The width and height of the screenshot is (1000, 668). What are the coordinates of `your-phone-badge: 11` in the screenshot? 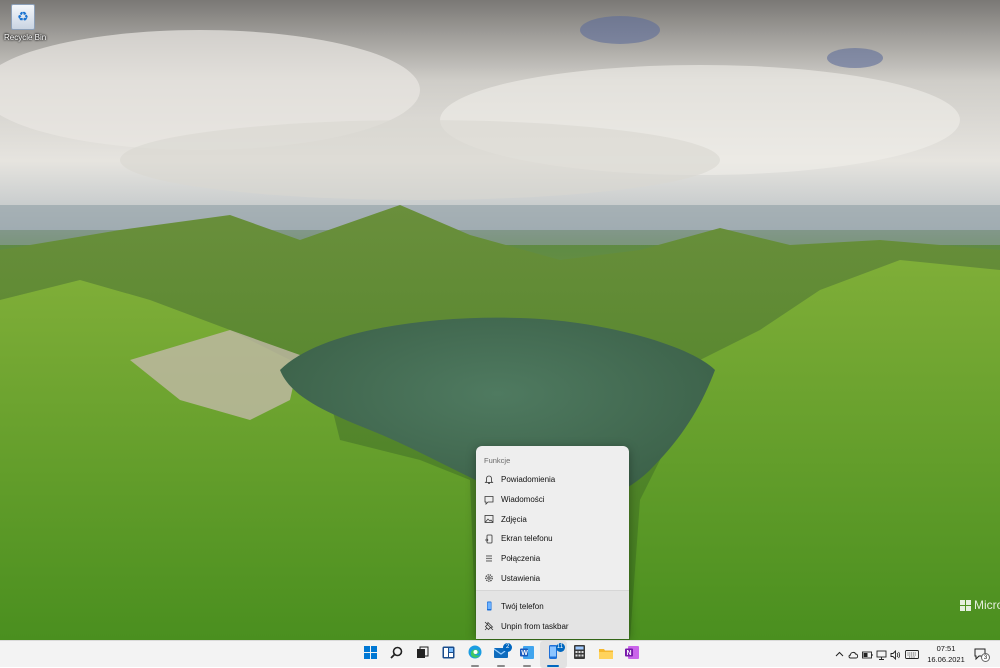 It's located at (560, 647).